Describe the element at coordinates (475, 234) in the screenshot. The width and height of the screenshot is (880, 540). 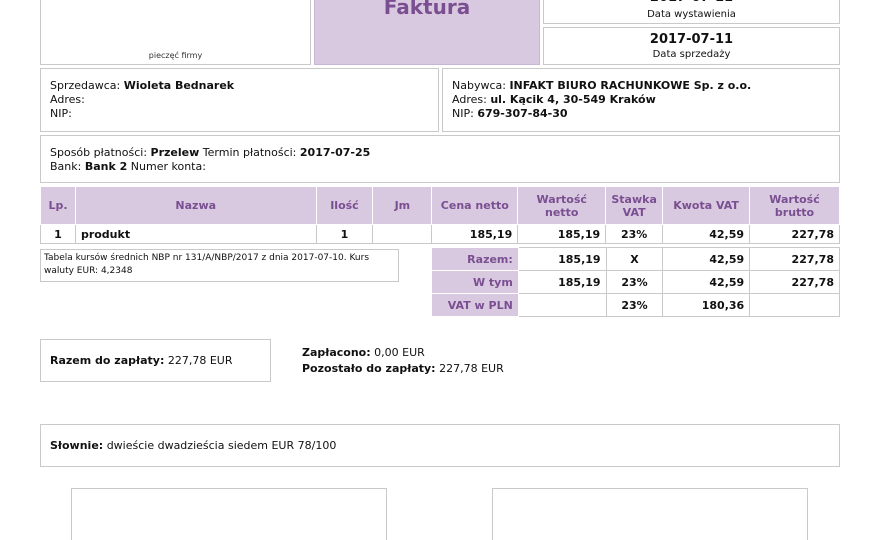
I see `row-net-price: 185,19` at that location.